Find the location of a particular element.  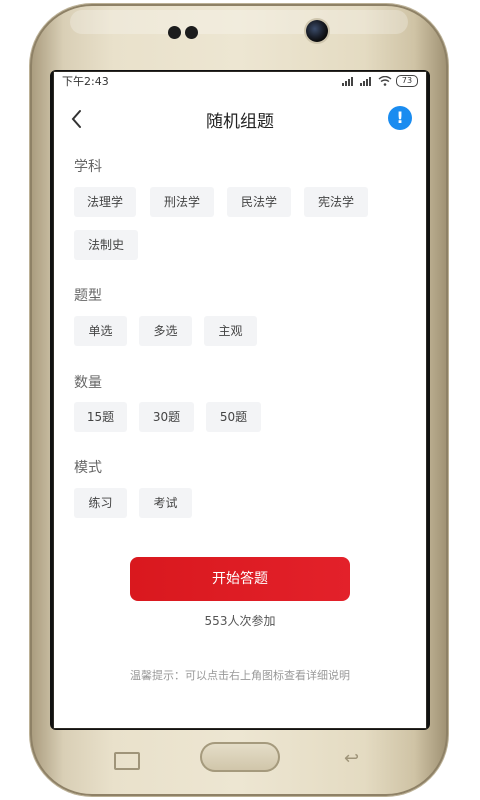

chip-mode-1: 练习 is located at coordinates (100, 503).